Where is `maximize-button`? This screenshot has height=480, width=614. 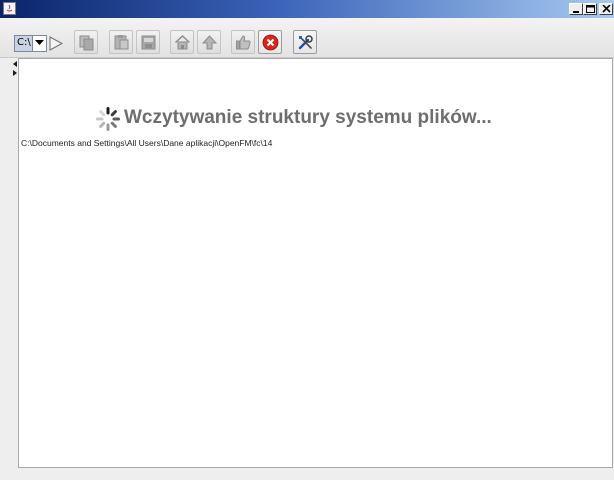 maximize-button is located at coordinates (590, 9).